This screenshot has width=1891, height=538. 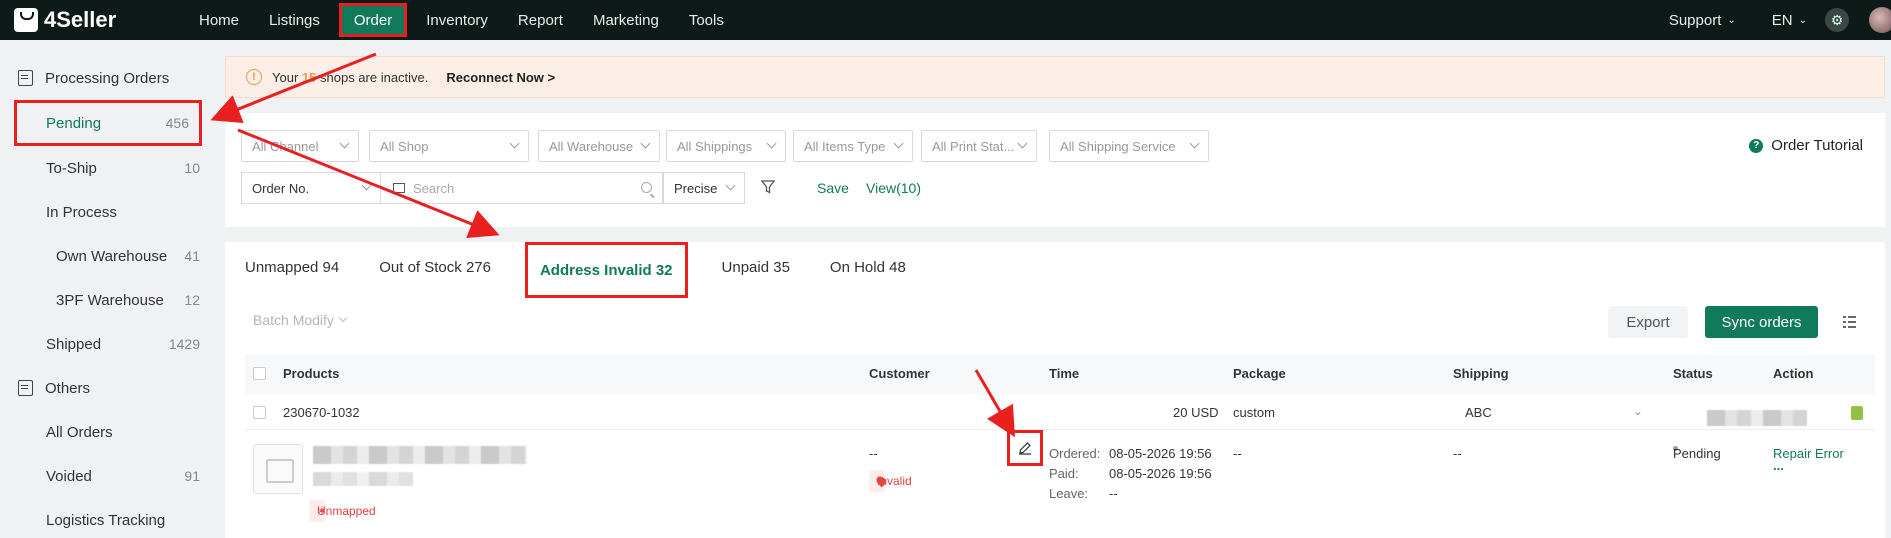 I want to click on nav-report: Report, so click(x=540, y=20).